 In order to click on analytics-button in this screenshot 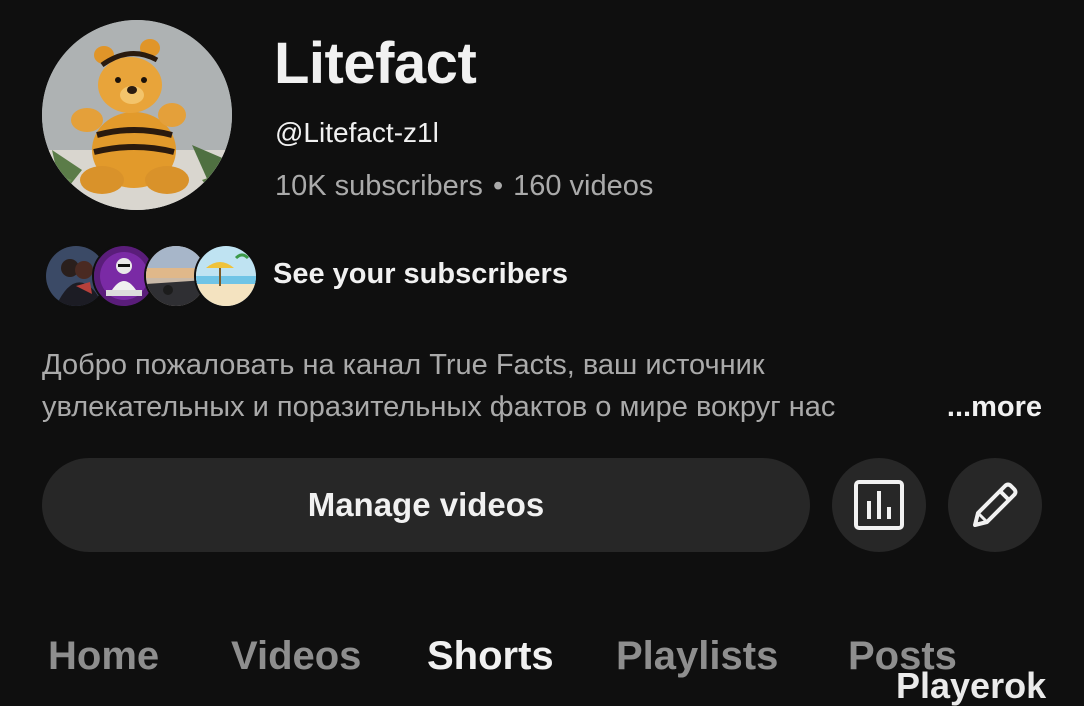, I will do `click(879, 505)`.